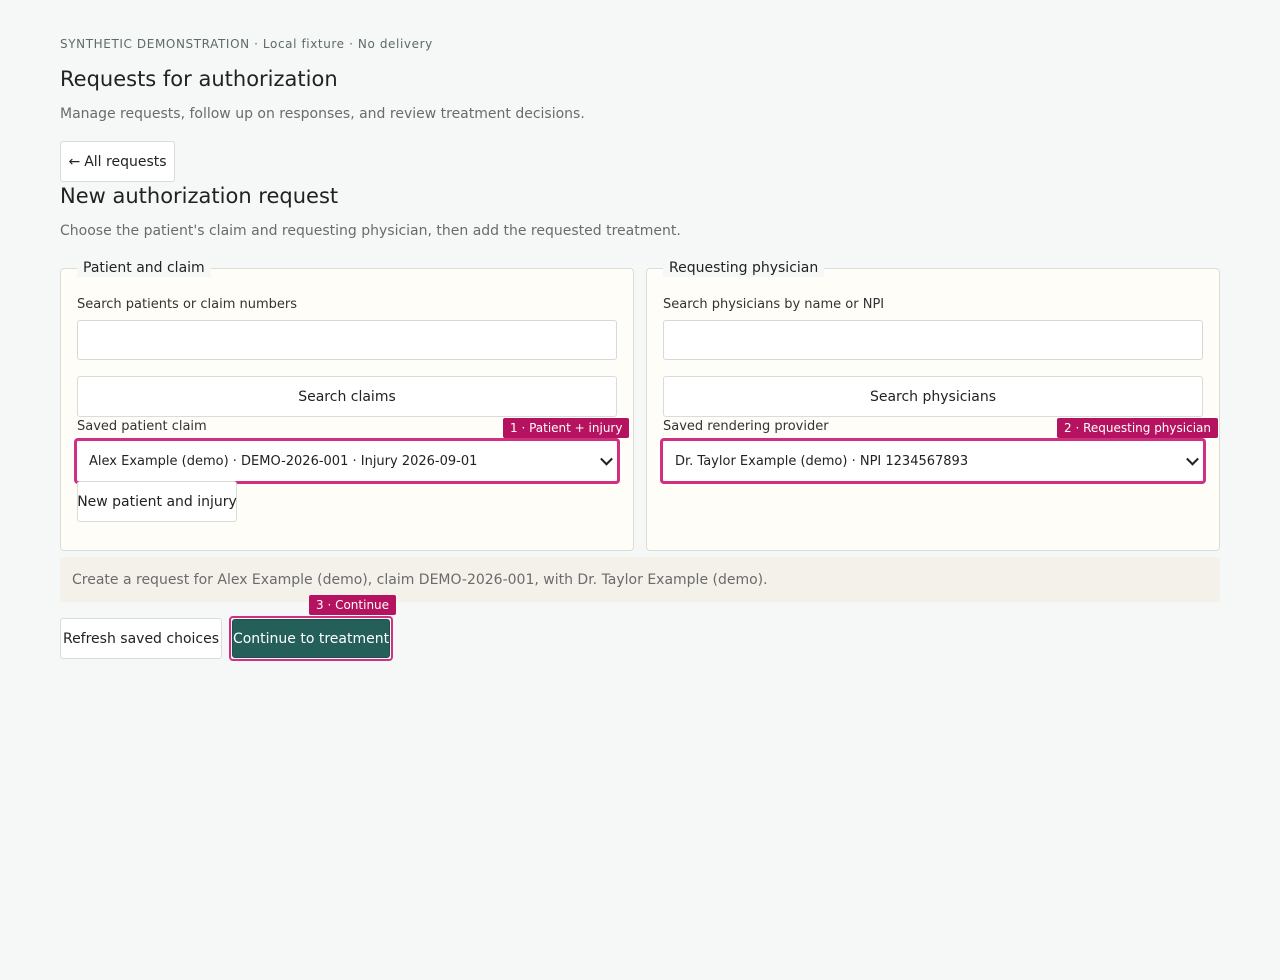  What do you see at coordinates (933, 340) in the screenshot?
I see `physician-search-input` at bounding box center [933, 340].